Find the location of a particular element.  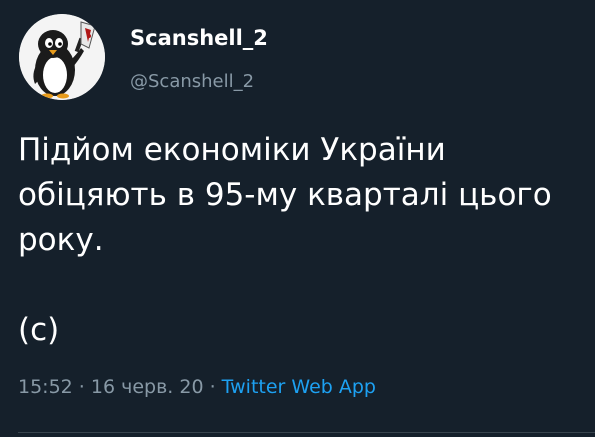

author-handle: @Scanshell_2 is located at coordinates (192, 81).